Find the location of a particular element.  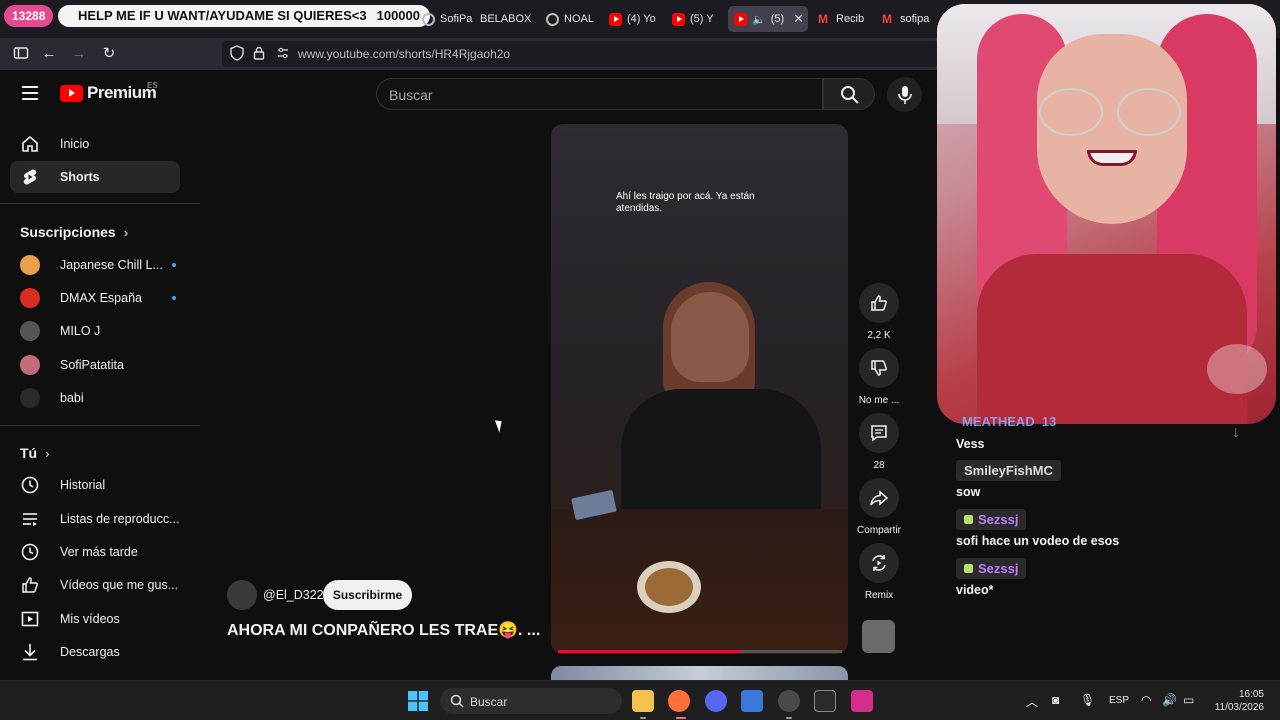

youtube-premium-logo: Premium is located at coordinates (108, 93).